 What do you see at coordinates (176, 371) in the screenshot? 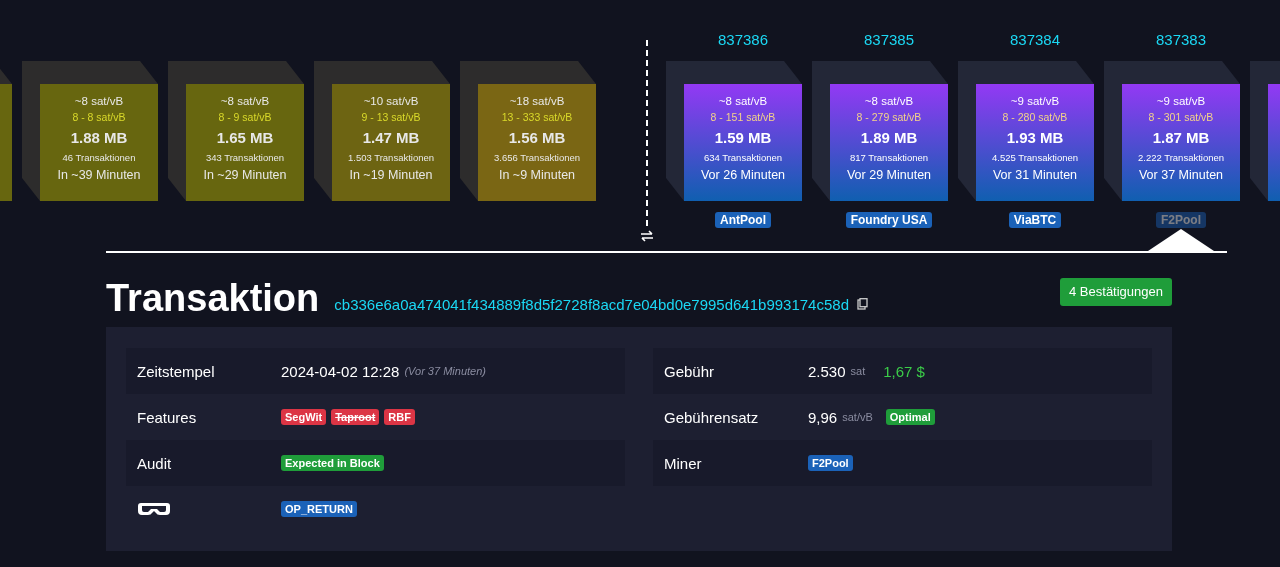
I see `field-label: Zeitstempel` at bounding box center [176, 371].